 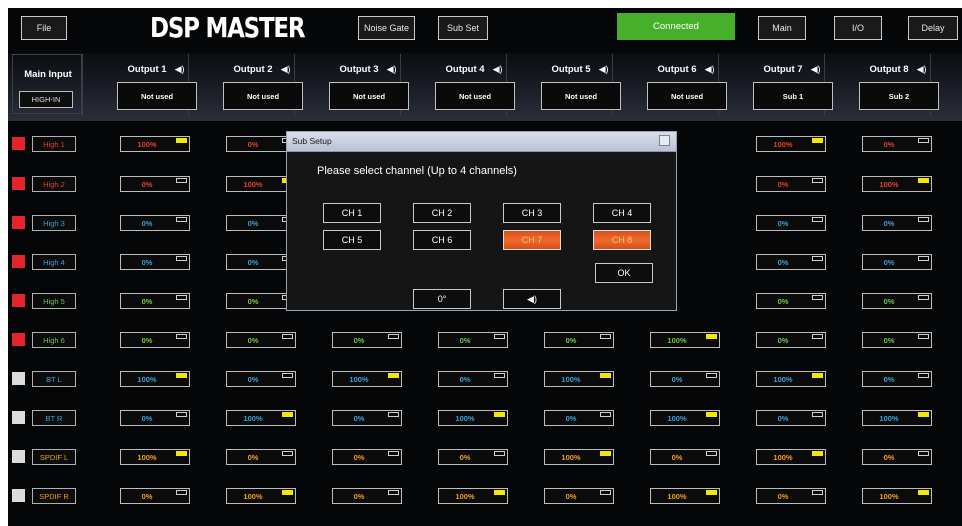 What do you see at coordinates (532, 240) in the screenshot?
I see `channel-button-7: CH 7` at bounding box center [532, 240].